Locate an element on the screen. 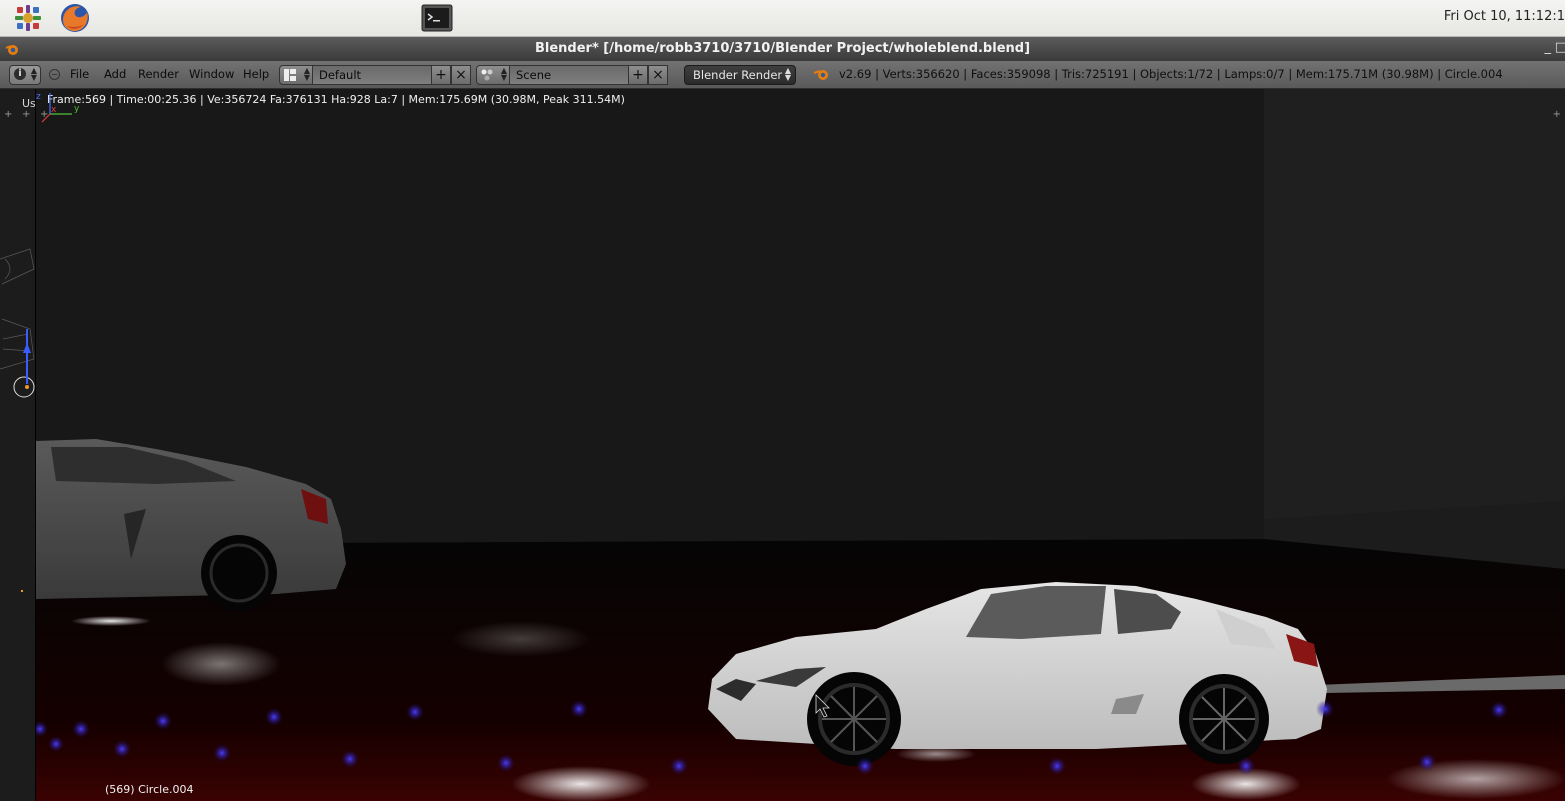 Image resolution: width=1565 pixels, height=801 pixels. add-scene-button: + is located at coordinates (638, 75).